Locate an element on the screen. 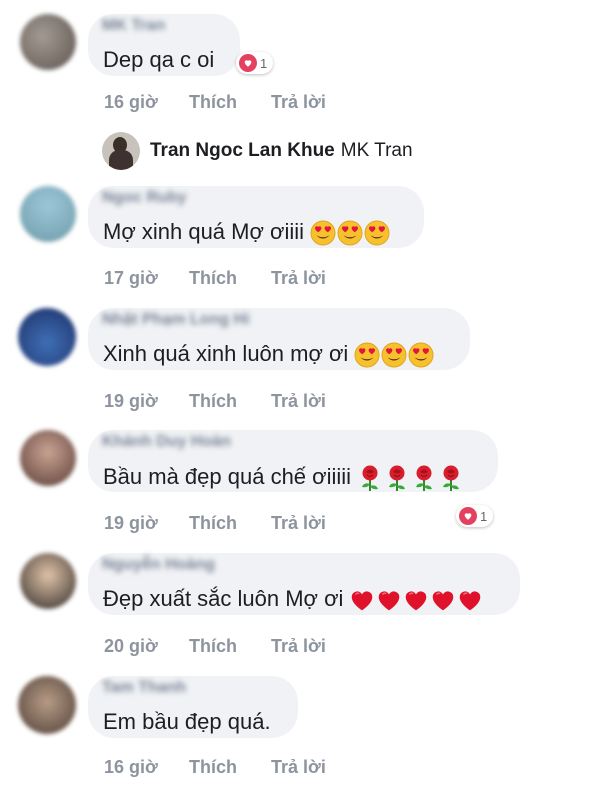 The height and width of the screenshot is (791, 600). author-name: Ngoc Ruby is located at coordinates (144, 198).